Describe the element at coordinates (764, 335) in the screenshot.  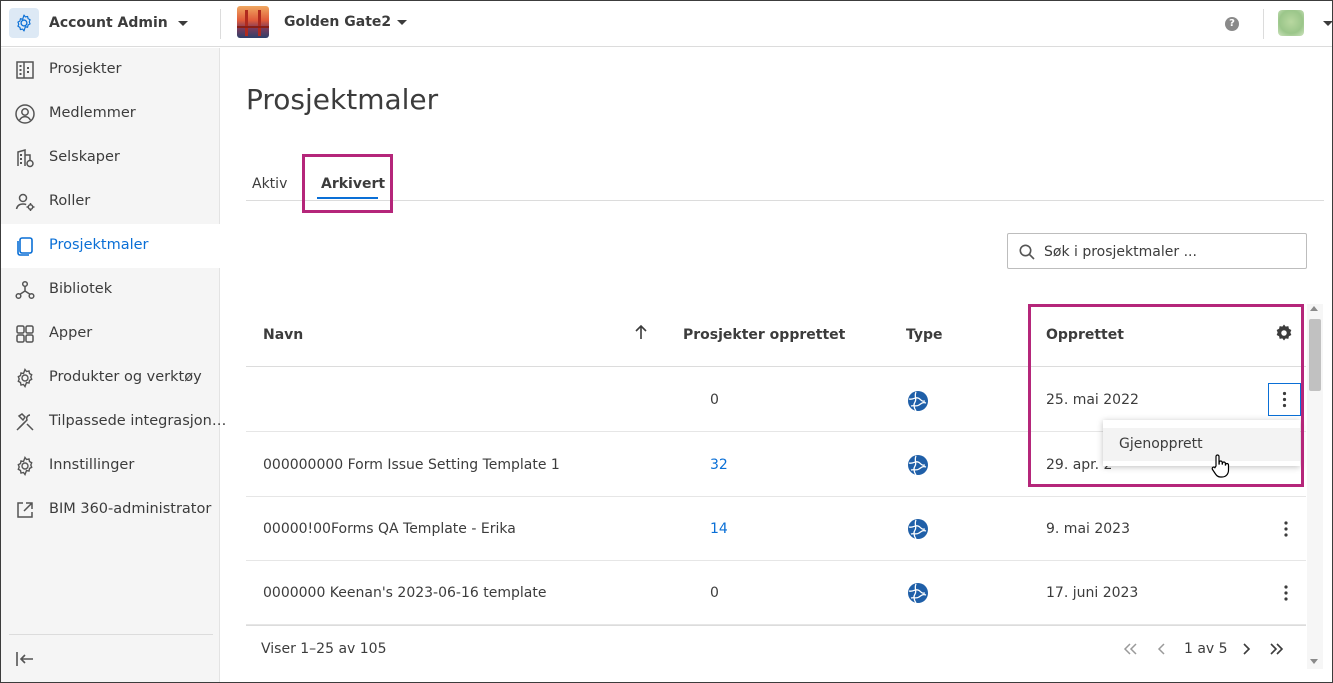
I see `column-header-projects: Prosjekter opprettet` at that location.